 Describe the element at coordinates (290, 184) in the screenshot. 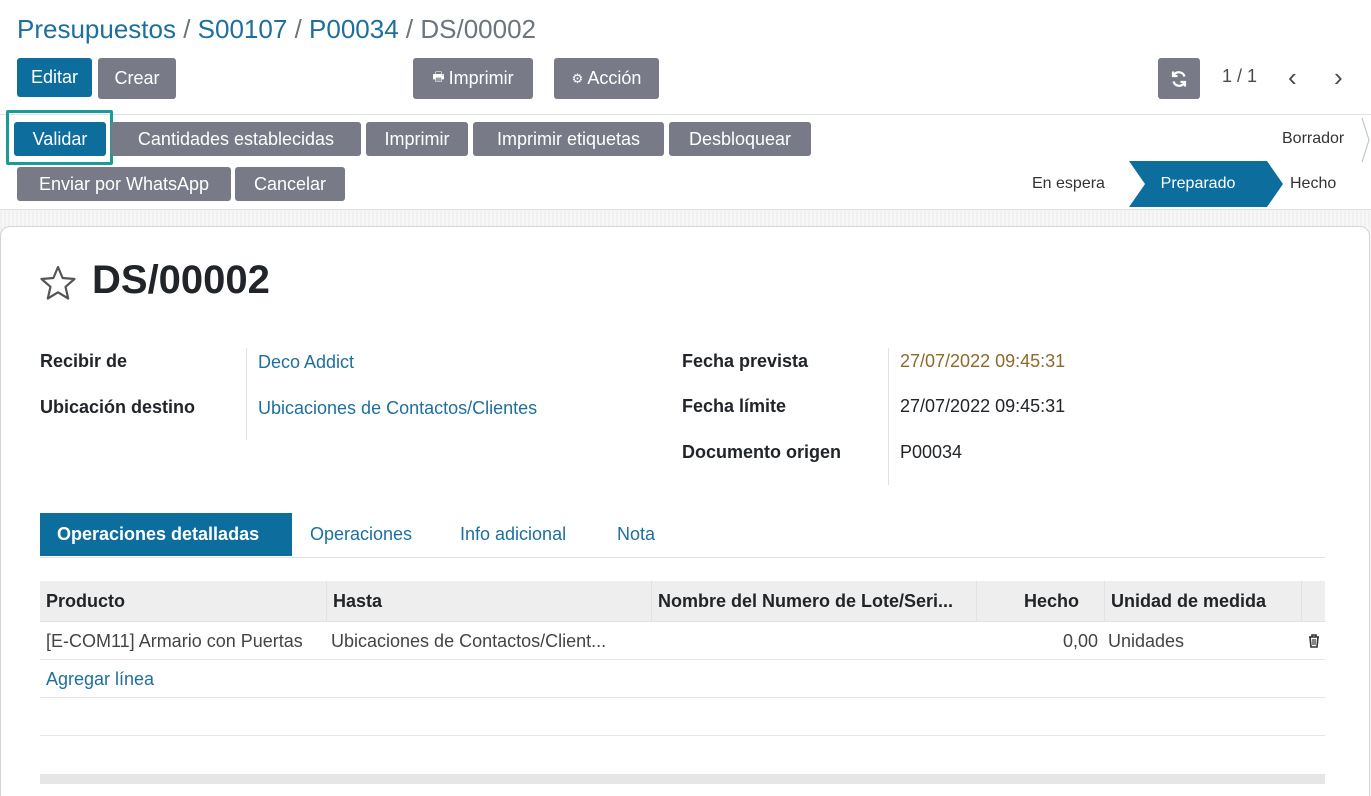

I see `cancel-button: Cancelar` at that location.